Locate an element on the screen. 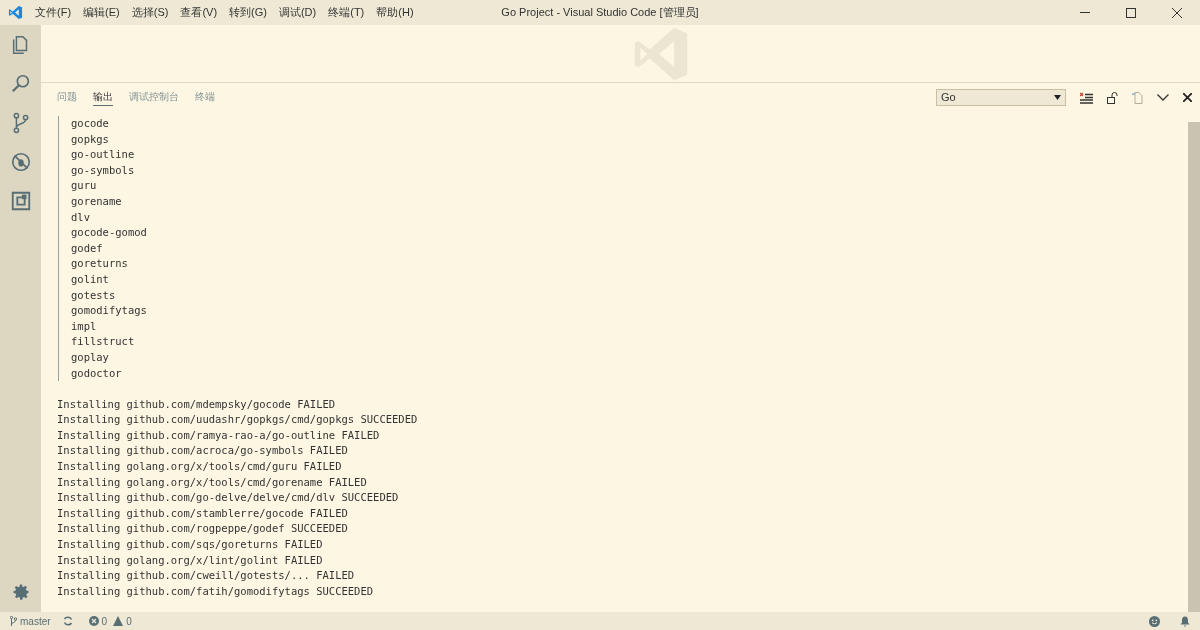  output-line: Installing github.com/sqs/goreturns FAILED is located at coordinates (190, 545).